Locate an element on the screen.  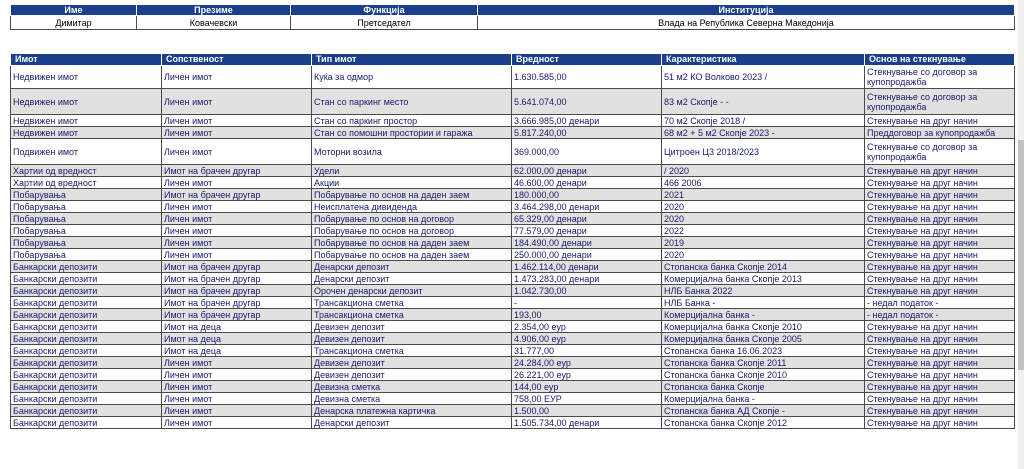
characteristic-cell: Стопанска банка Скопје 2014 is located at coordinates (763, 266).